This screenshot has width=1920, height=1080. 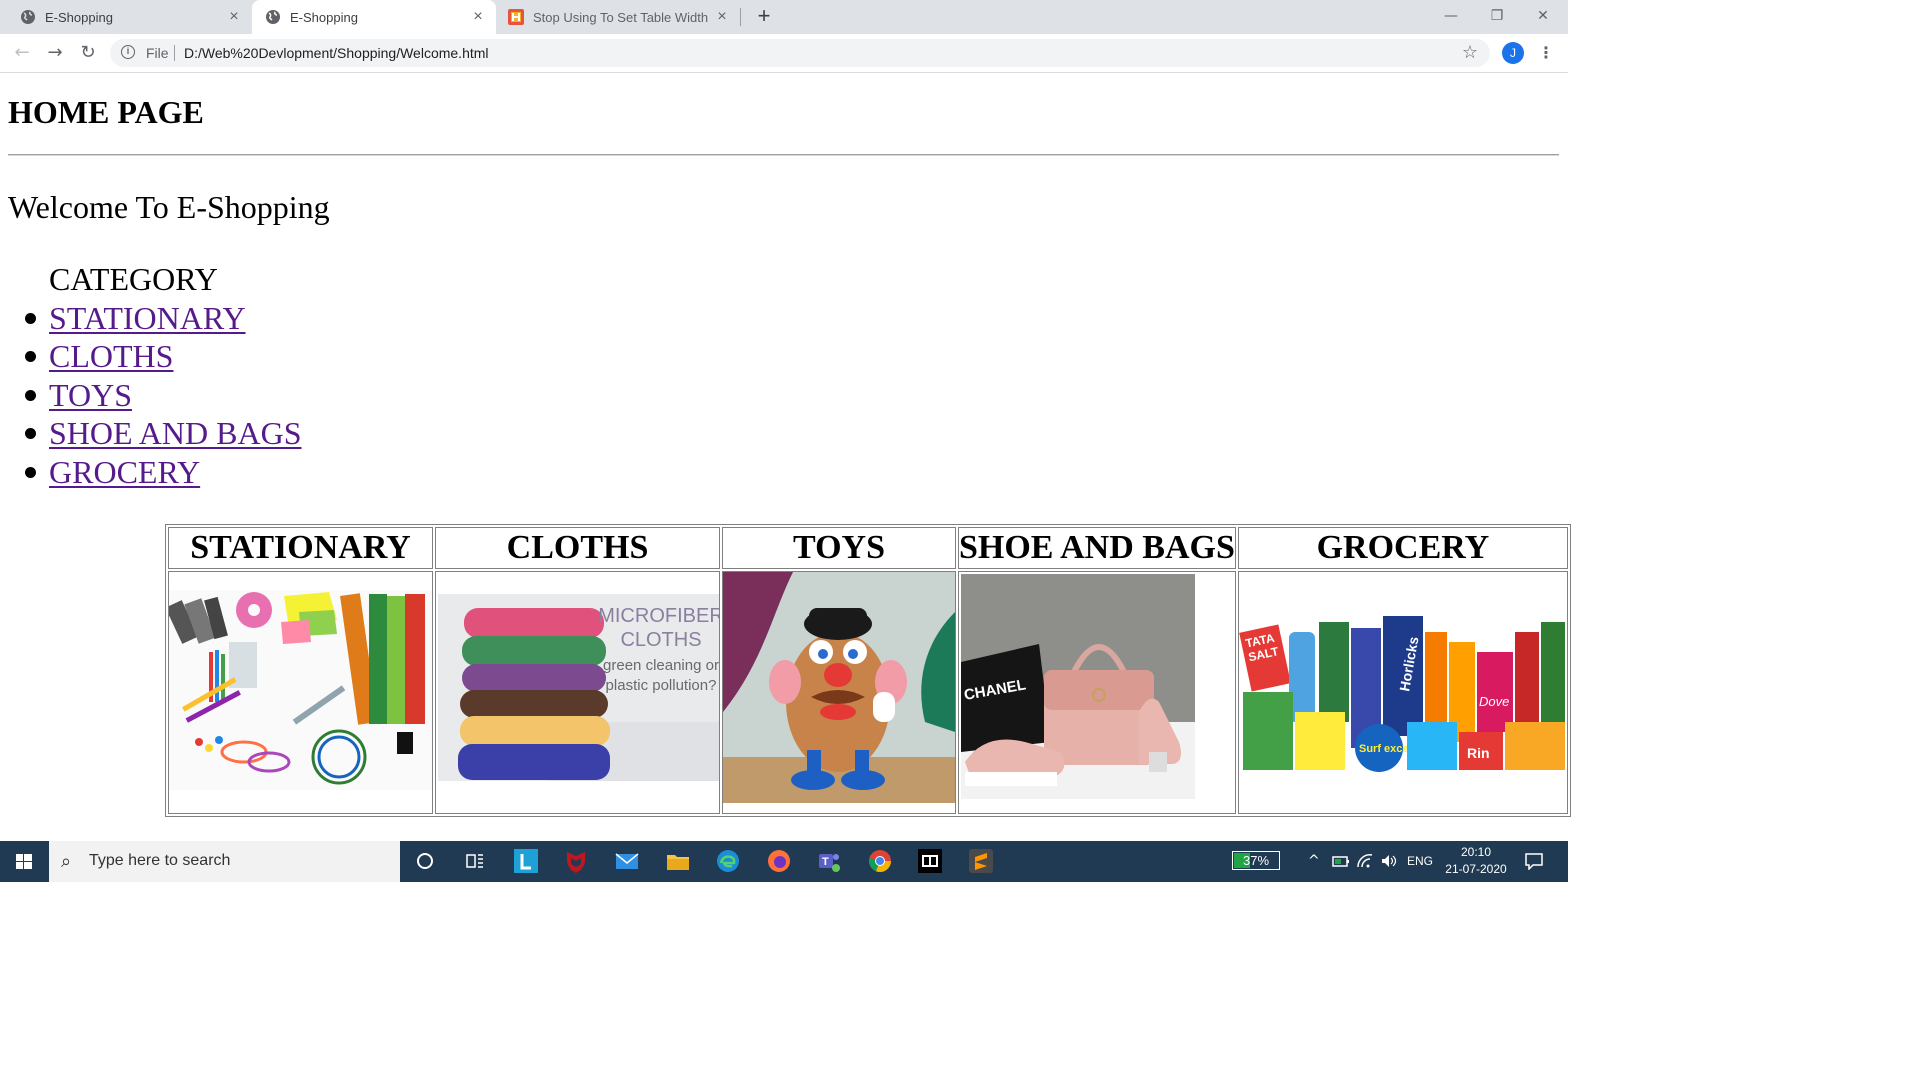 I want to click on tab-eshopping-2: E-Shopping ×, so click(x=374, y=17).